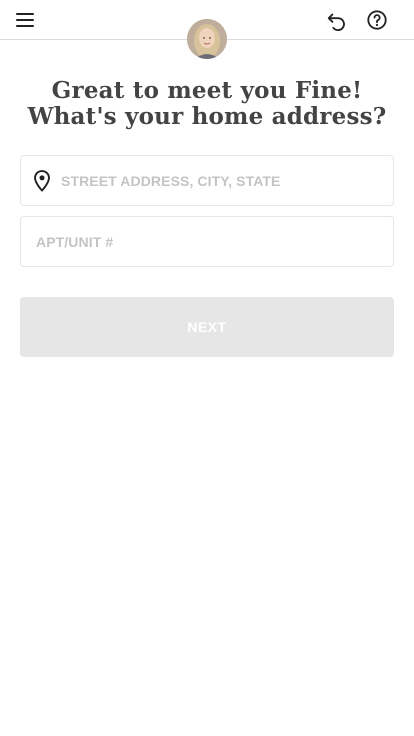  I want to click on next-button: NEXT, so click(207, 327).